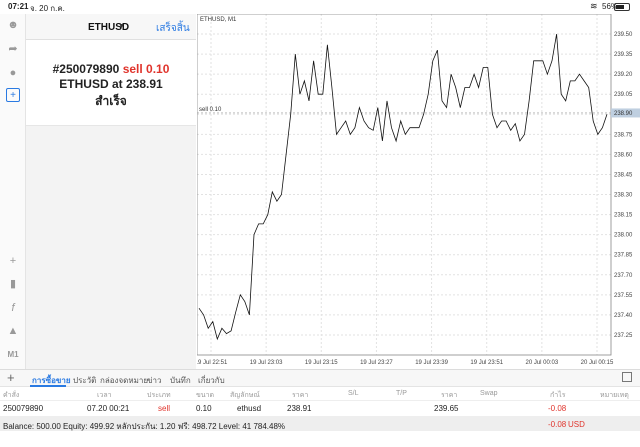  Describe the element at coordinates (623, 175) in the screenshot. I see `y-tick-label: 238.45` at that location.